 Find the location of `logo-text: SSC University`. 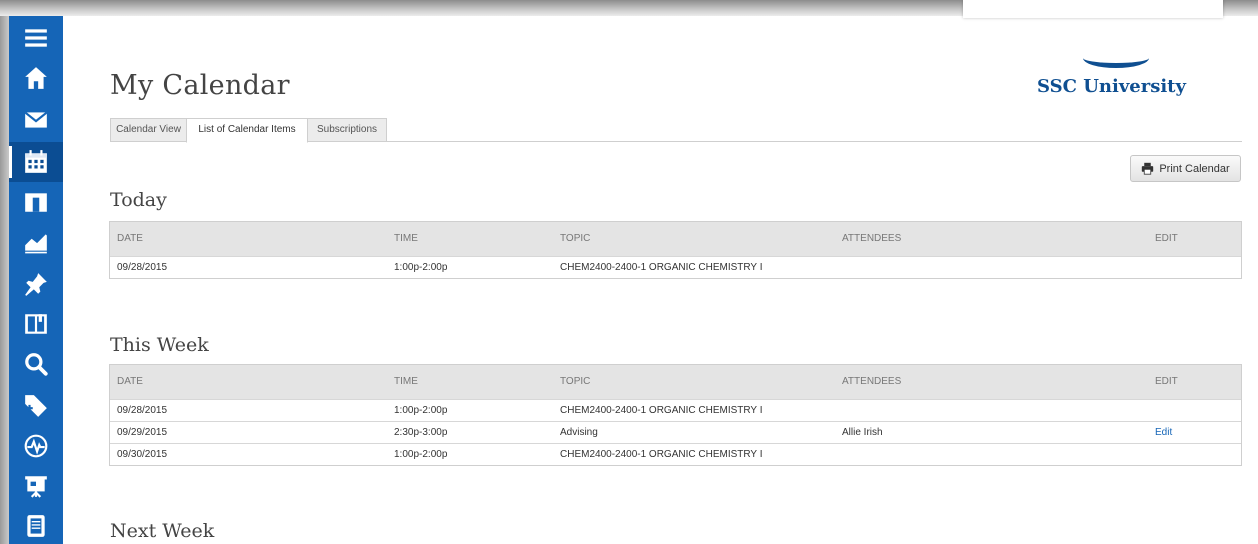

logo-text: SSC University is located at coordinates (1111, 86).